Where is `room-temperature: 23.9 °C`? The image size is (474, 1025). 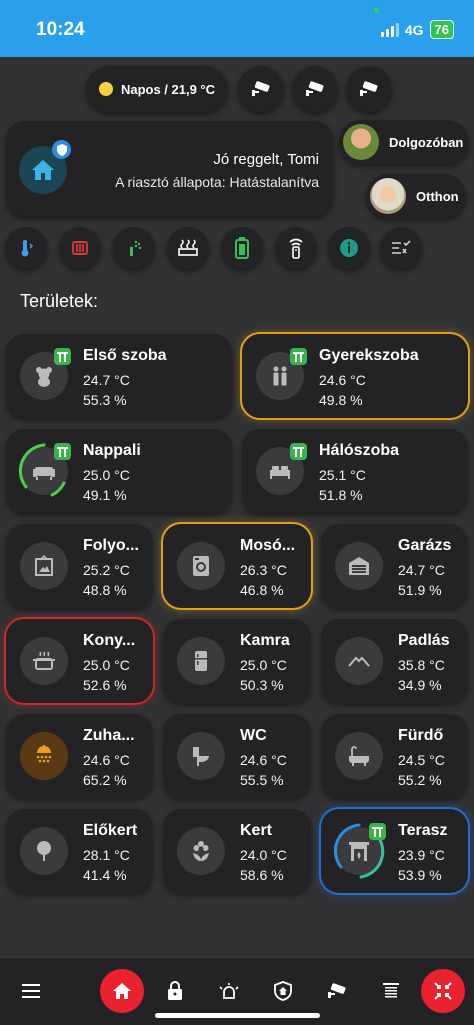 room-temperature: 23.9 °C is located at coordinates (421, 855).